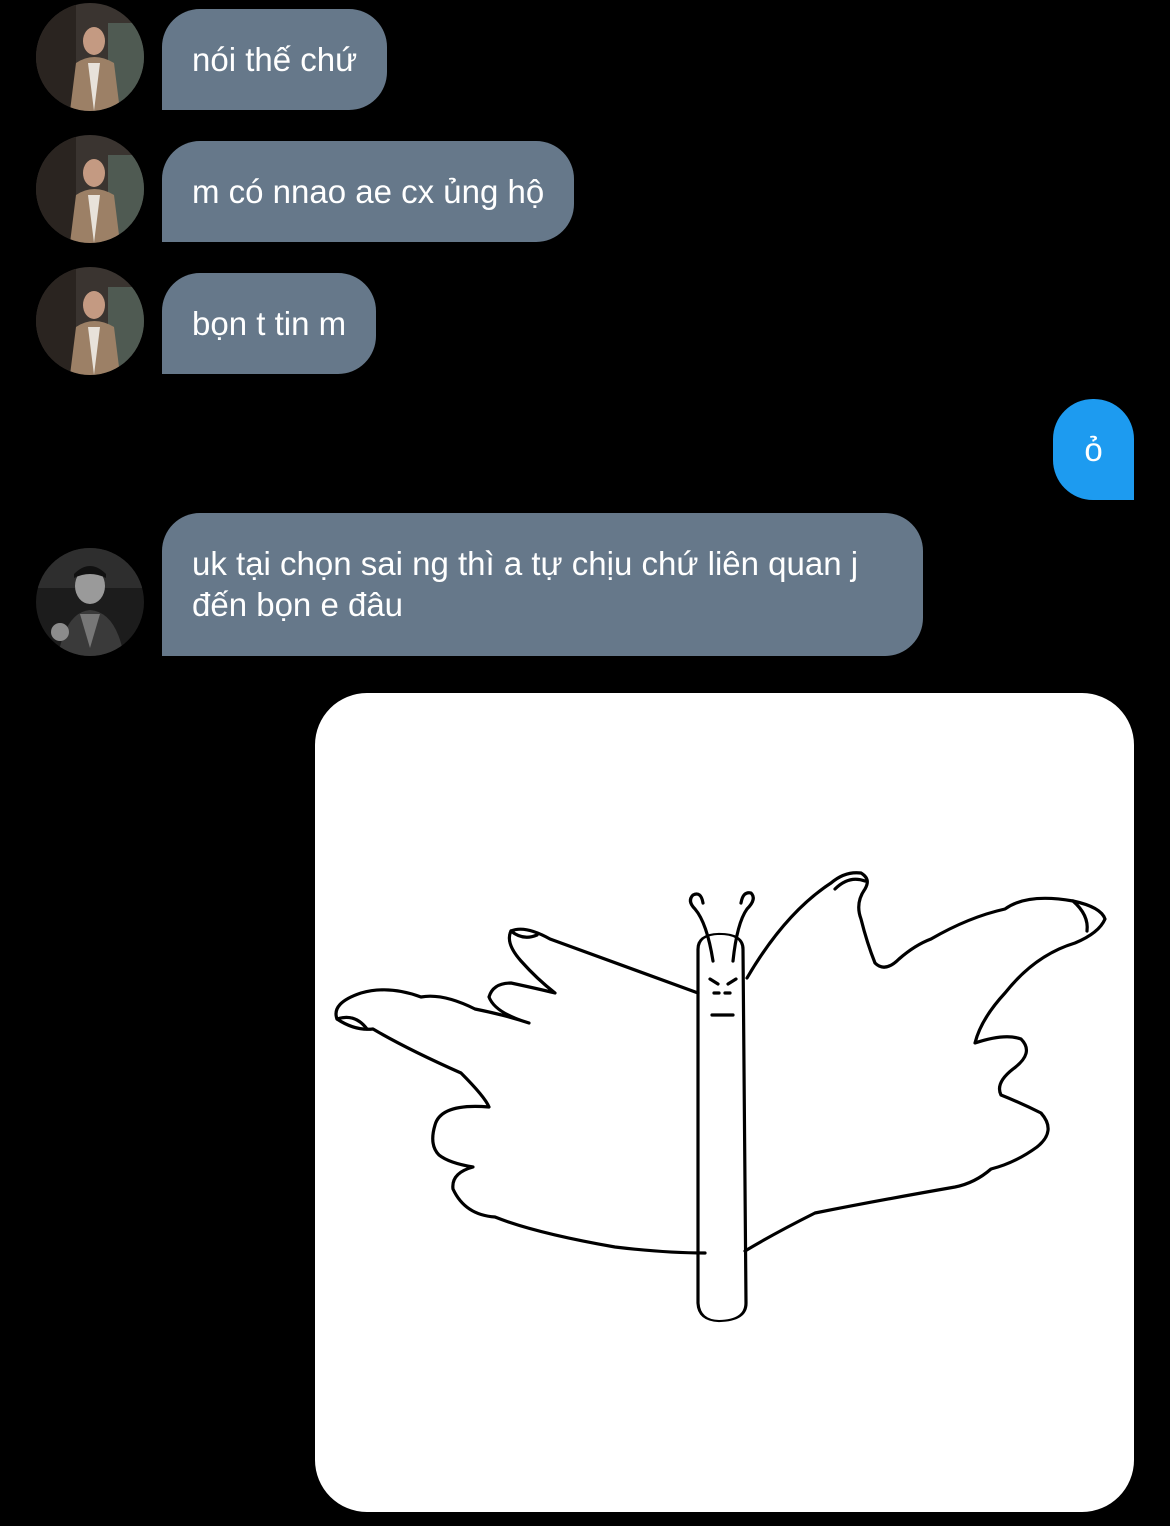  I want to click on outgoing-message-bubble: ỏ, so click(1093, 449).